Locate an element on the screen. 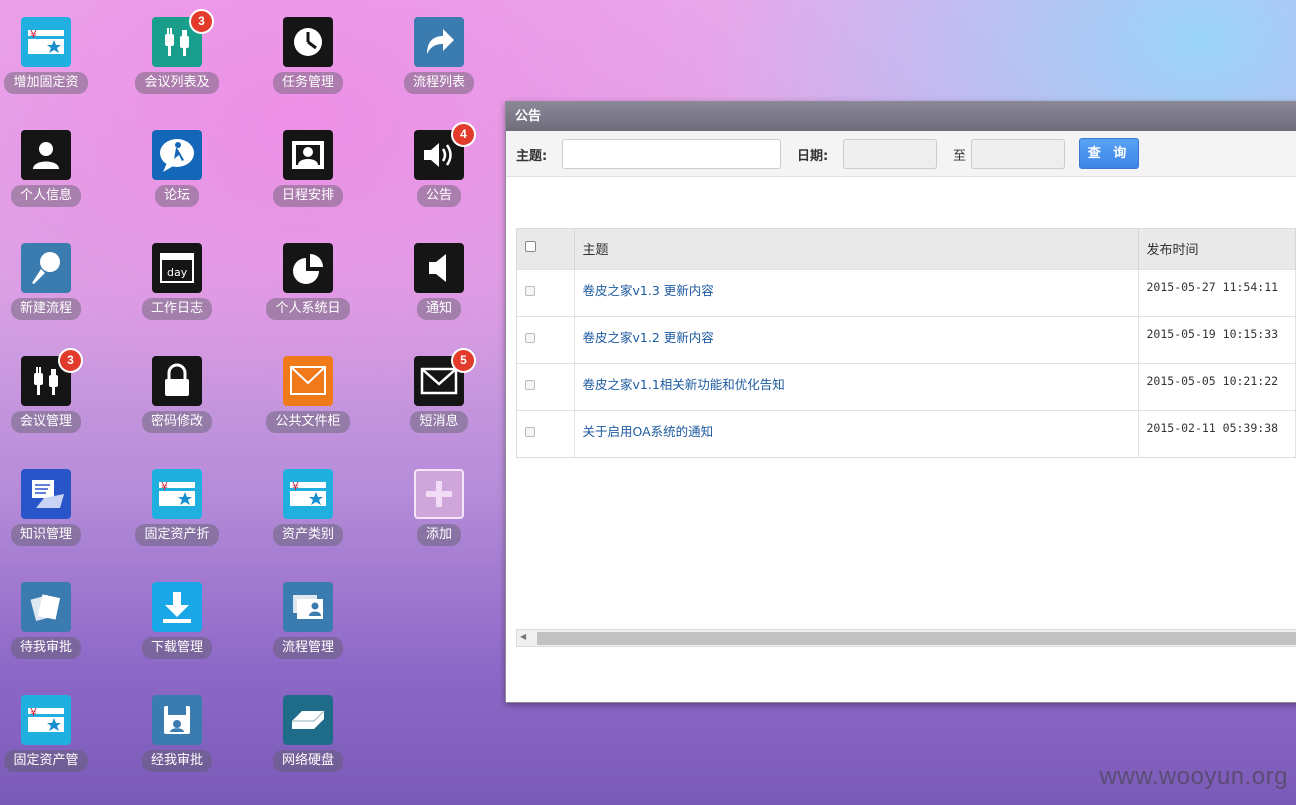 The height and width of the screenshot is (805, 1296). desktop-icon-8: 4 公告 is located at coordinates (439, 166).